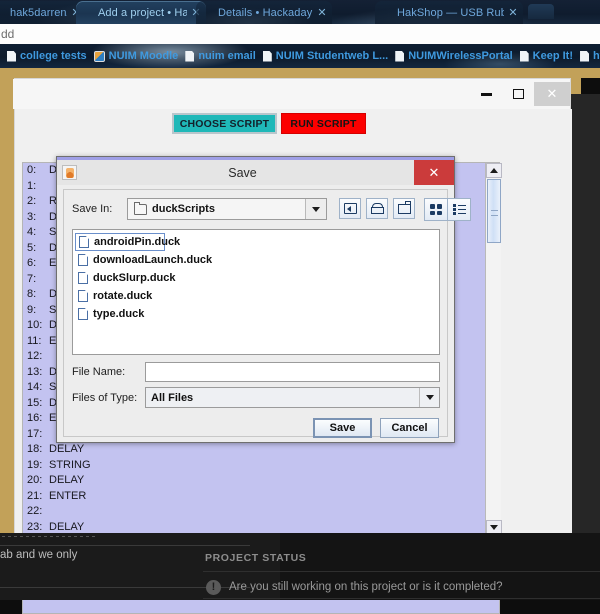  What do you see at coordinates (404, 208) in the screenshot?
I see `new-folder-icon` at bounding box center [404, 208].